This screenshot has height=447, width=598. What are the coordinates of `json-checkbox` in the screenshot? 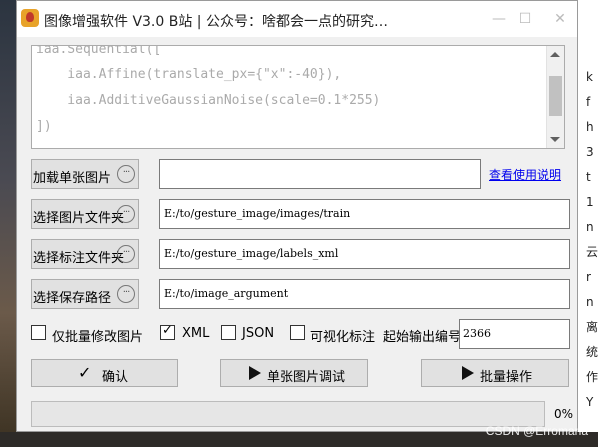 It's located at (228, 332).